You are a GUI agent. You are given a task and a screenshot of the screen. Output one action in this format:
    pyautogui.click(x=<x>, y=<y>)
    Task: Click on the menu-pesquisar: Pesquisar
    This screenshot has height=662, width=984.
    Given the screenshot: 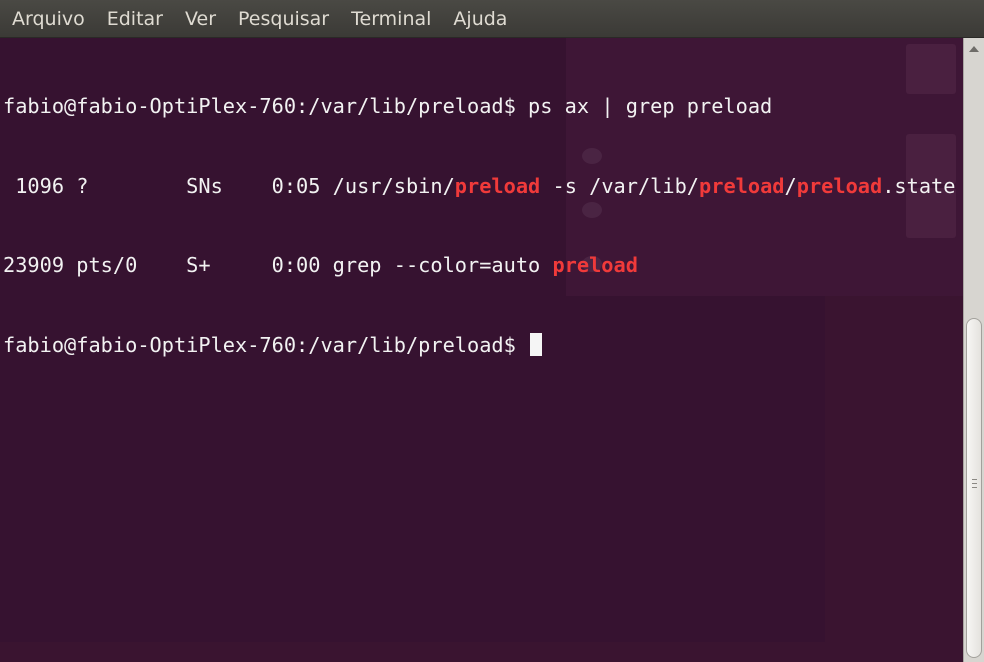 What is the action you would take?
    pyautogui.click(x=283, y=19)
    